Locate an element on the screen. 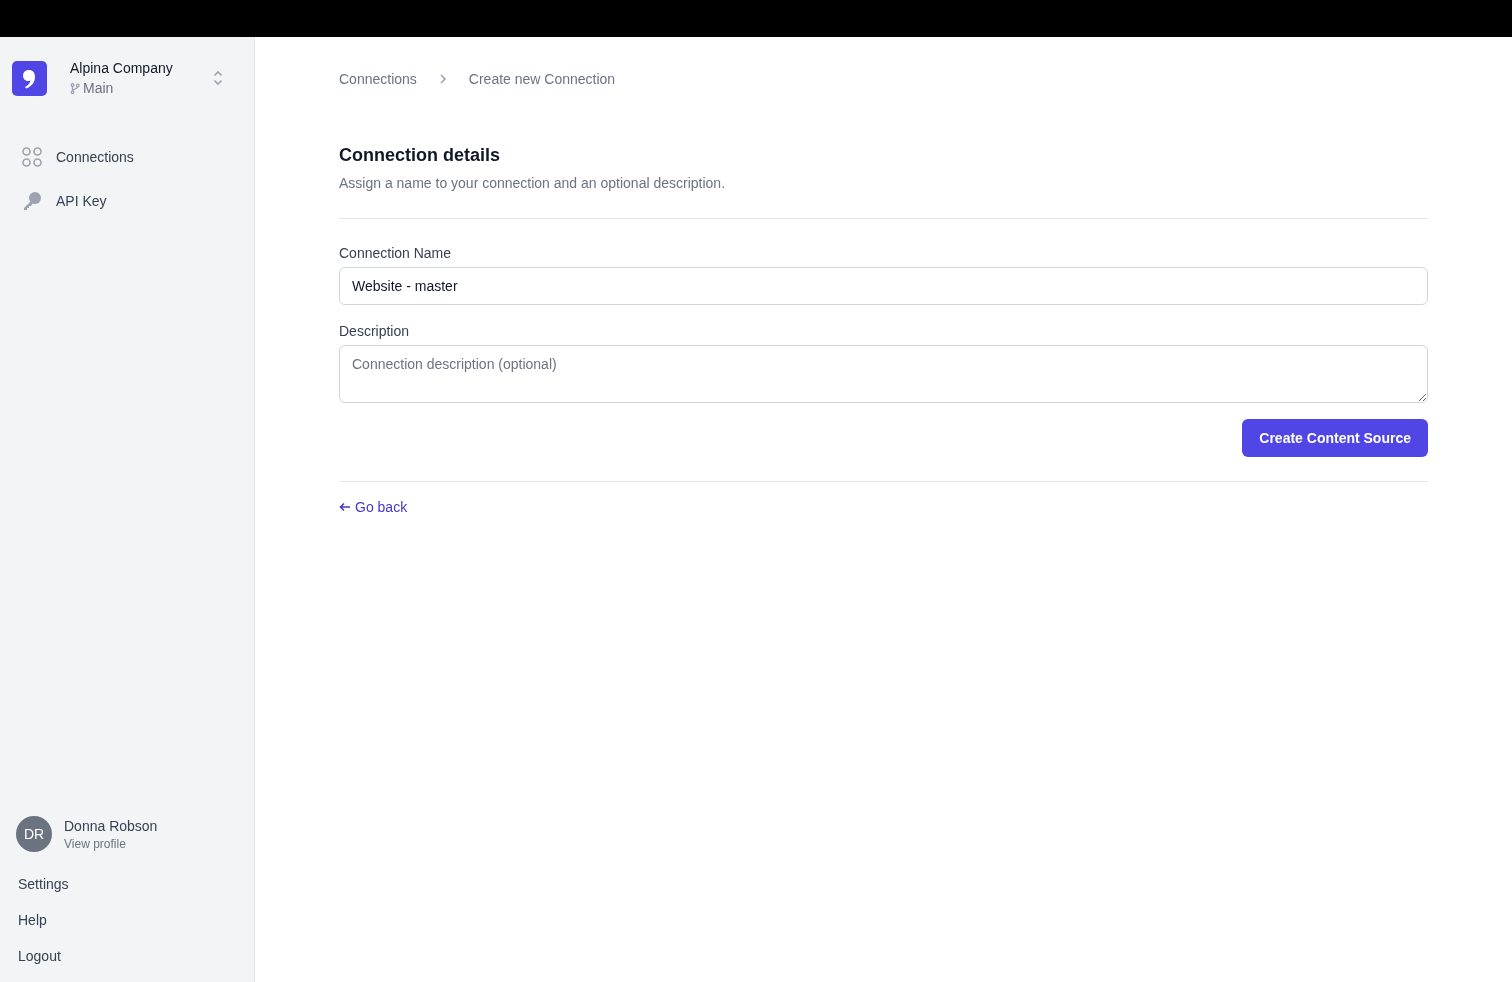 The image size is (1512, 982). view-profile-link: View profile is located at coordinates (111, 844).